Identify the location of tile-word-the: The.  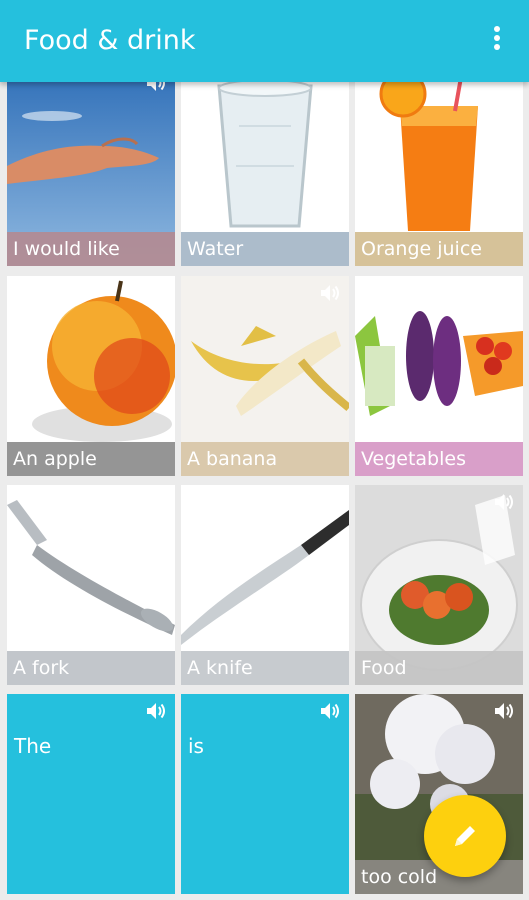
(91, 794).